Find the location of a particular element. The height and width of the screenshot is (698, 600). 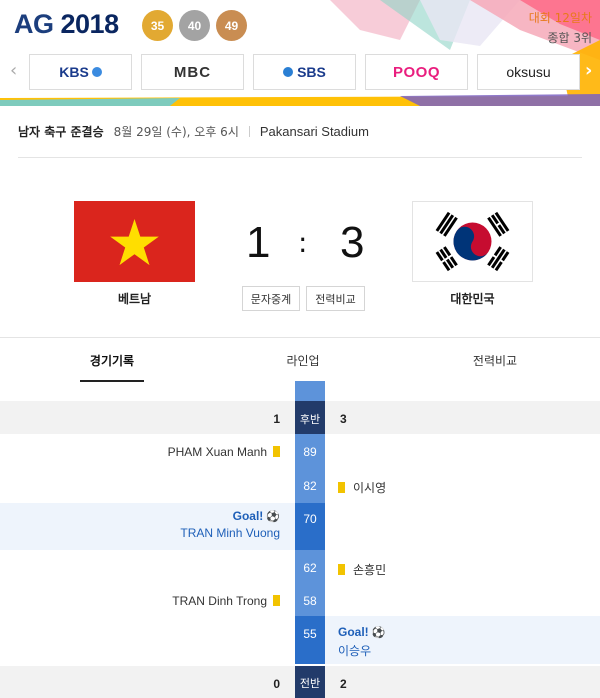

rank-info: 대회 12일차 종합 3위 is located at coordinates (560, 28).